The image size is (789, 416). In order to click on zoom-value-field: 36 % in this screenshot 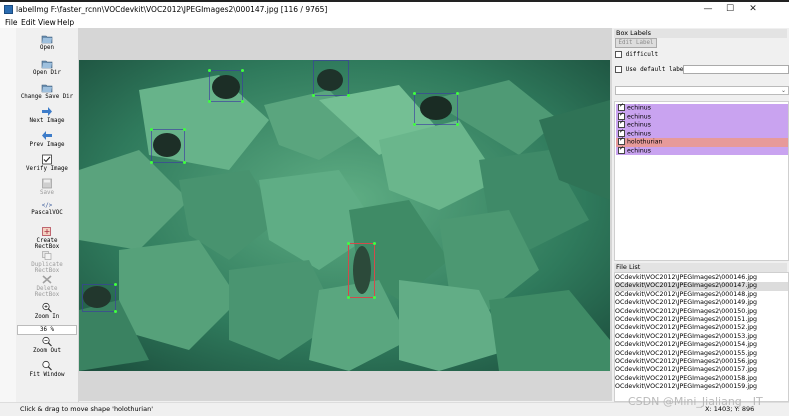, I will do `click(47, 330)`.